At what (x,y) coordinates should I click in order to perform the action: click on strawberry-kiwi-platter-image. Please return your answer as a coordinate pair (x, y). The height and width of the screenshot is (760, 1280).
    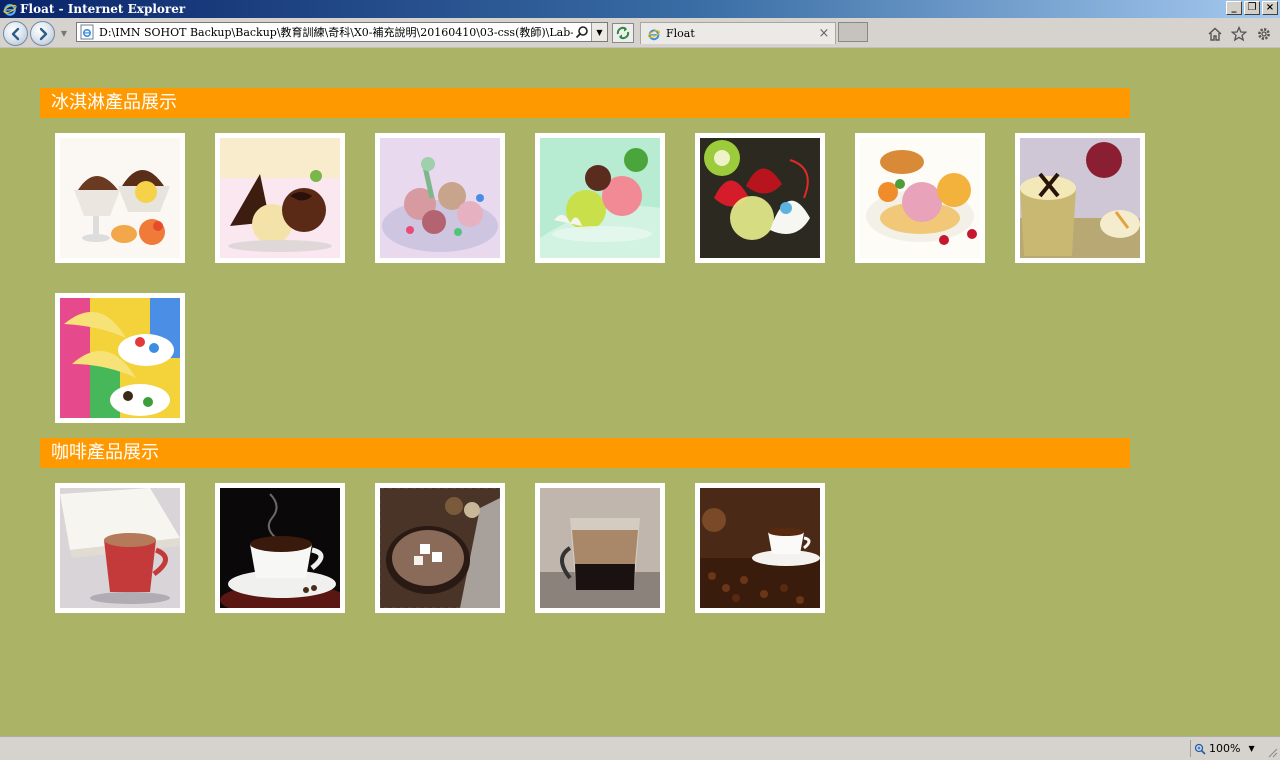
    Looking at the image, I should click on (760, 198).